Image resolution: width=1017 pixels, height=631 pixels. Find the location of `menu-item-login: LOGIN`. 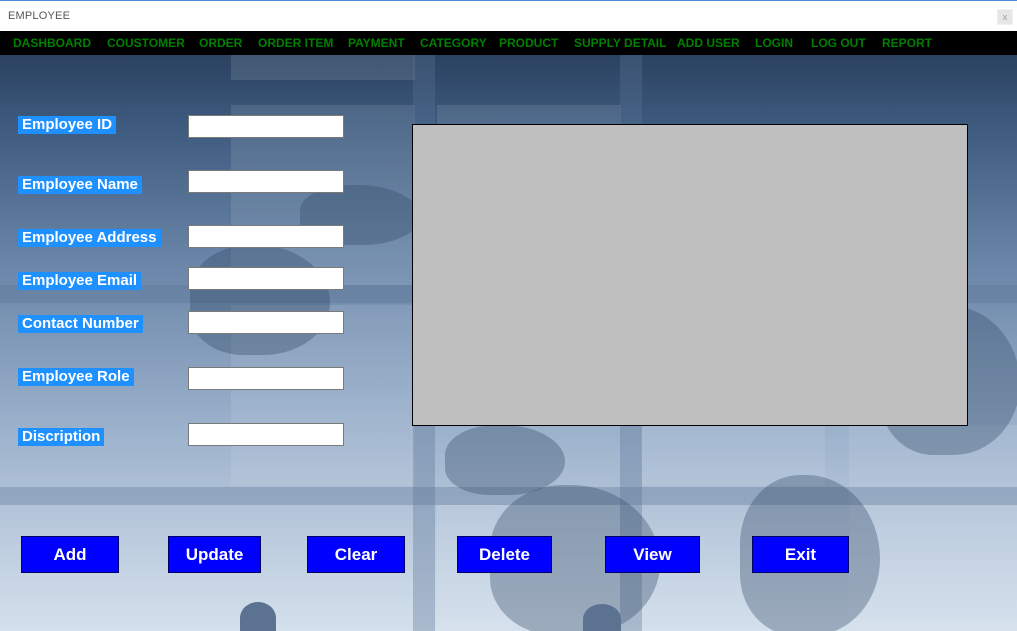

menu-item-login: LOGIN is located at coordinates (774, 43).